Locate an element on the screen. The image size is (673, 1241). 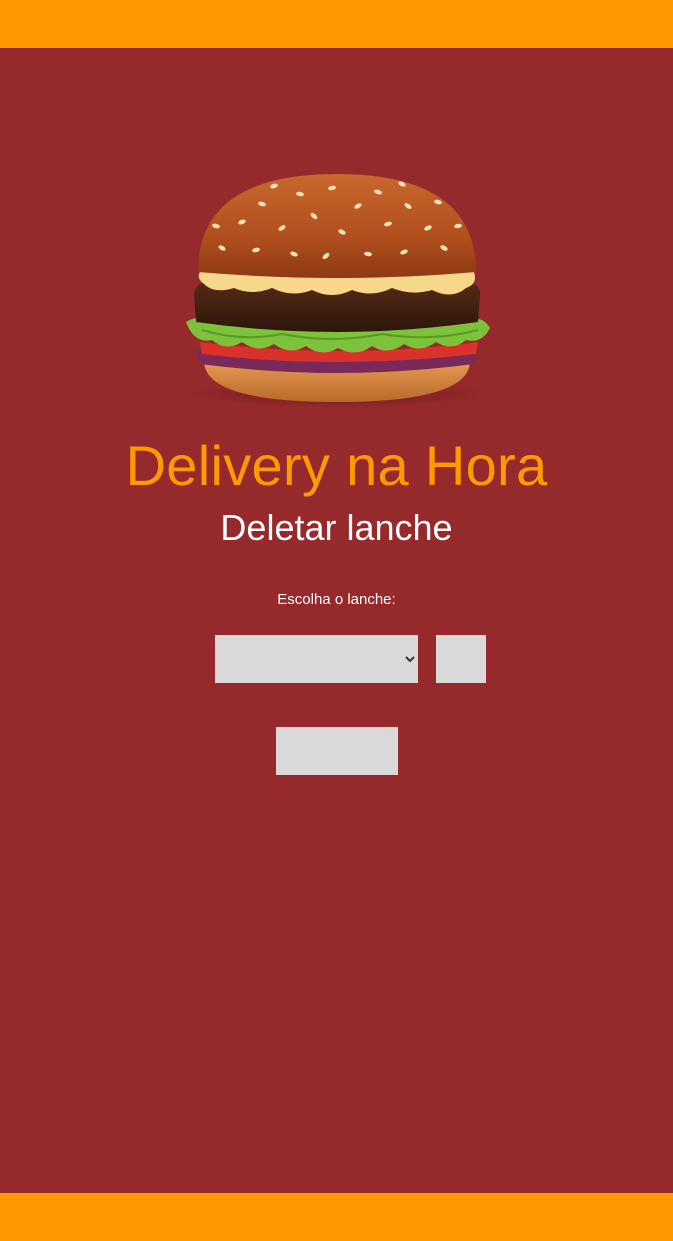
snack-select-label: Escolha o lanche: is located at coordinates (336, 599).